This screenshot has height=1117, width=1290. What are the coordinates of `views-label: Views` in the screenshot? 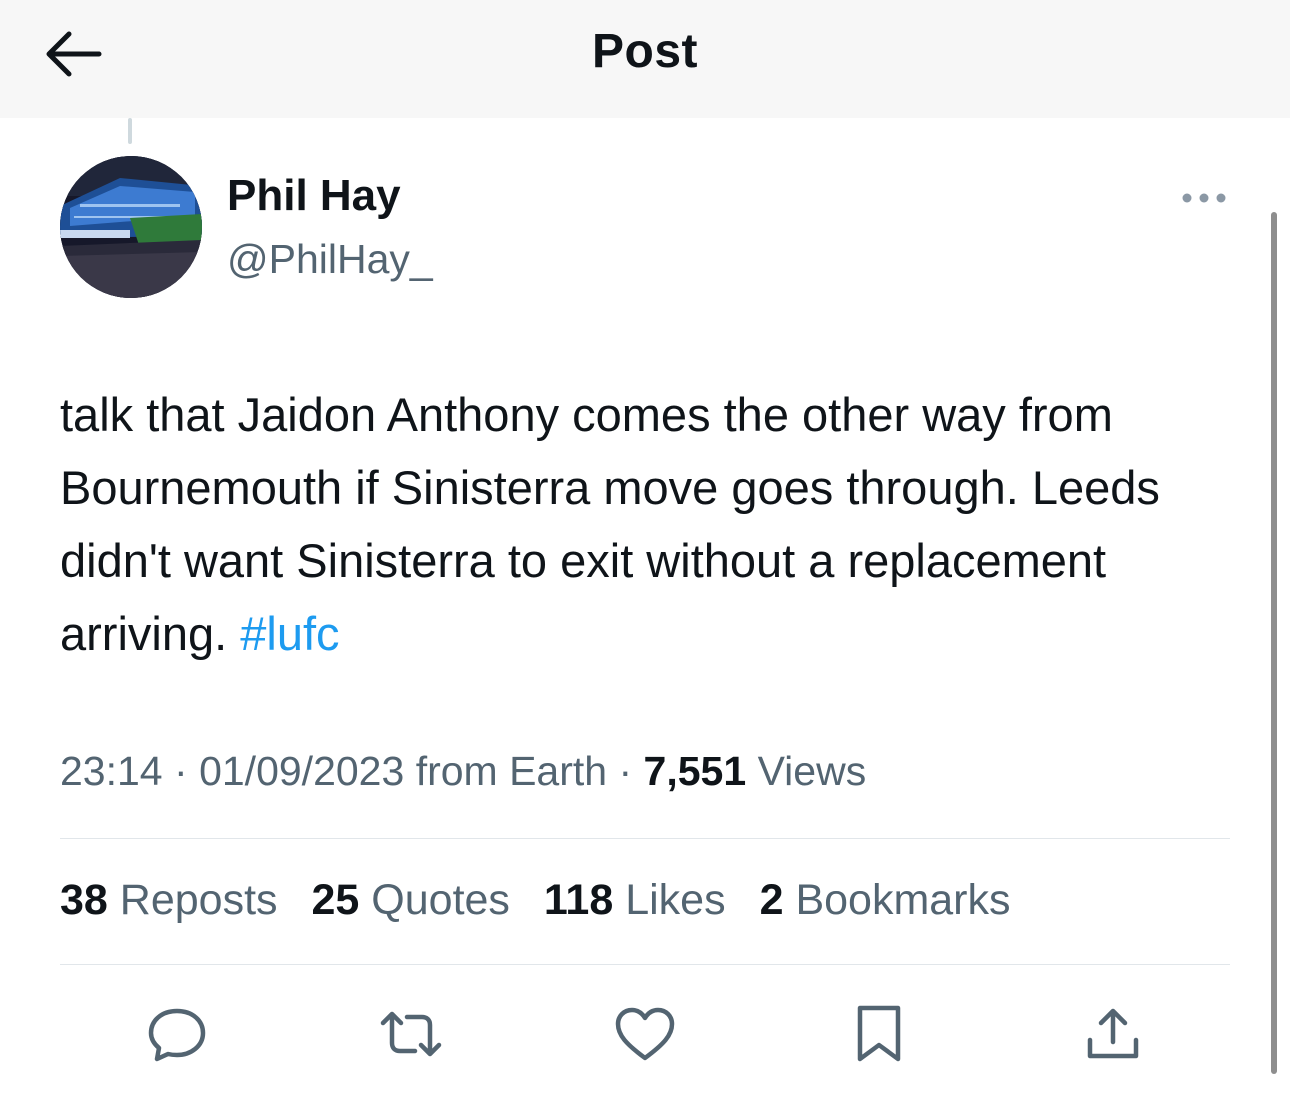 It's located at (812, 771).